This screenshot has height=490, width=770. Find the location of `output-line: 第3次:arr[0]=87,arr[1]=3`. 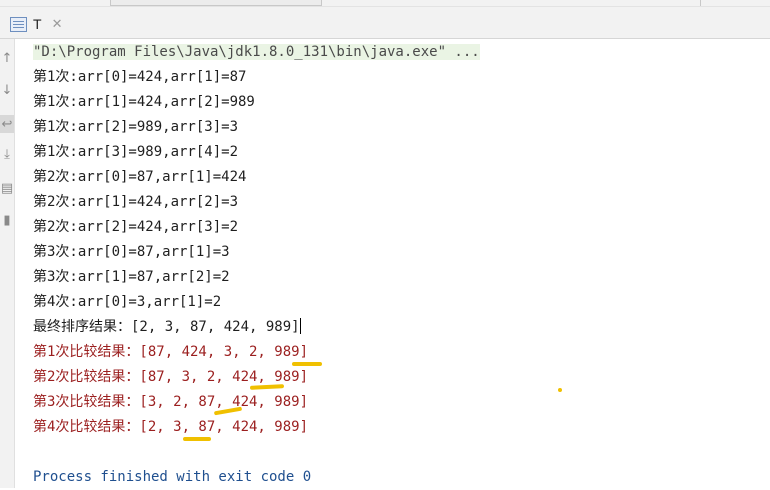

output-line: 第3次:arr[0]=87,arr[1]=3 is located at coordinates (131, 252).